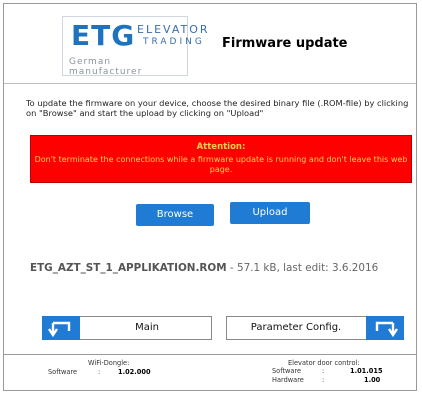 The height and width of the screenshot is (394, 422). I want to click on parameter-config-button: Parameter Config., so click(315, 328).